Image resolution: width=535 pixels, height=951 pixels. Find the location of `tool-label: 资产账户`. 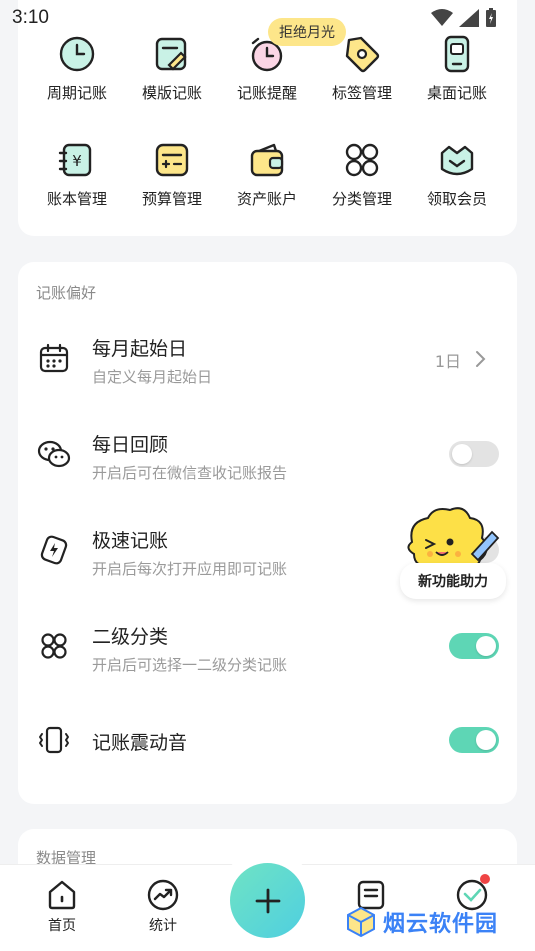

tool-label: 资产账户 is located at coordinates (266, 199).